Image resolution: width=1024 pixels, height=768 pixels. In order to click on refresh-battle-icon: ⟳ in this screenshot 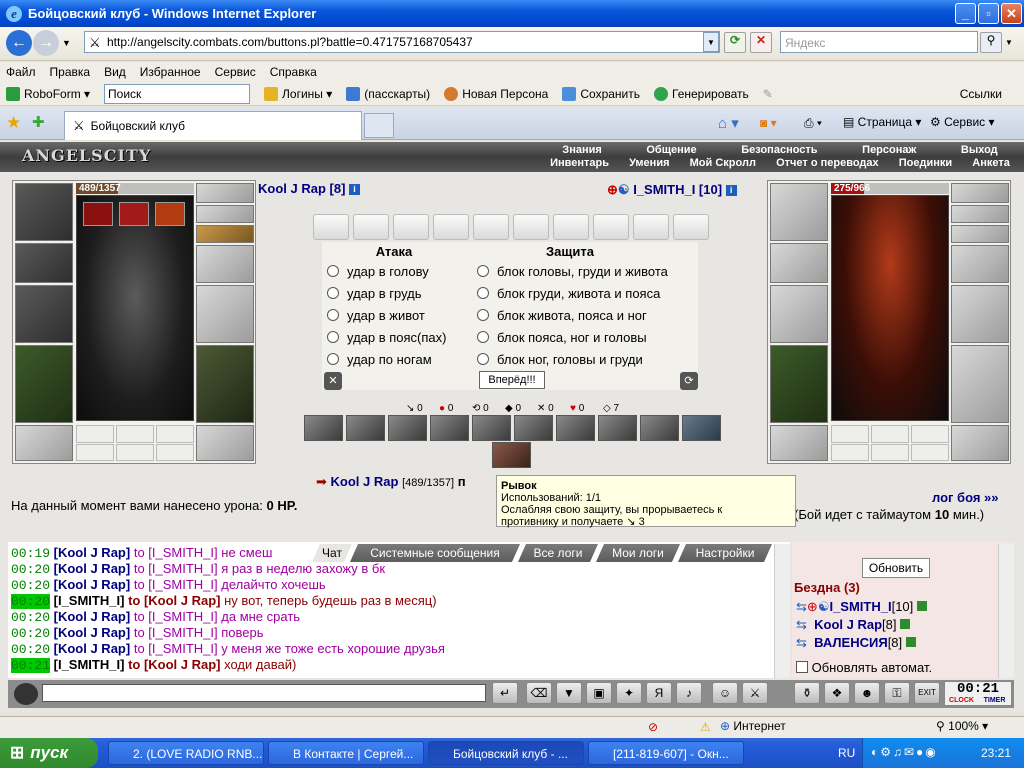, I will do `click(689, 381)`.